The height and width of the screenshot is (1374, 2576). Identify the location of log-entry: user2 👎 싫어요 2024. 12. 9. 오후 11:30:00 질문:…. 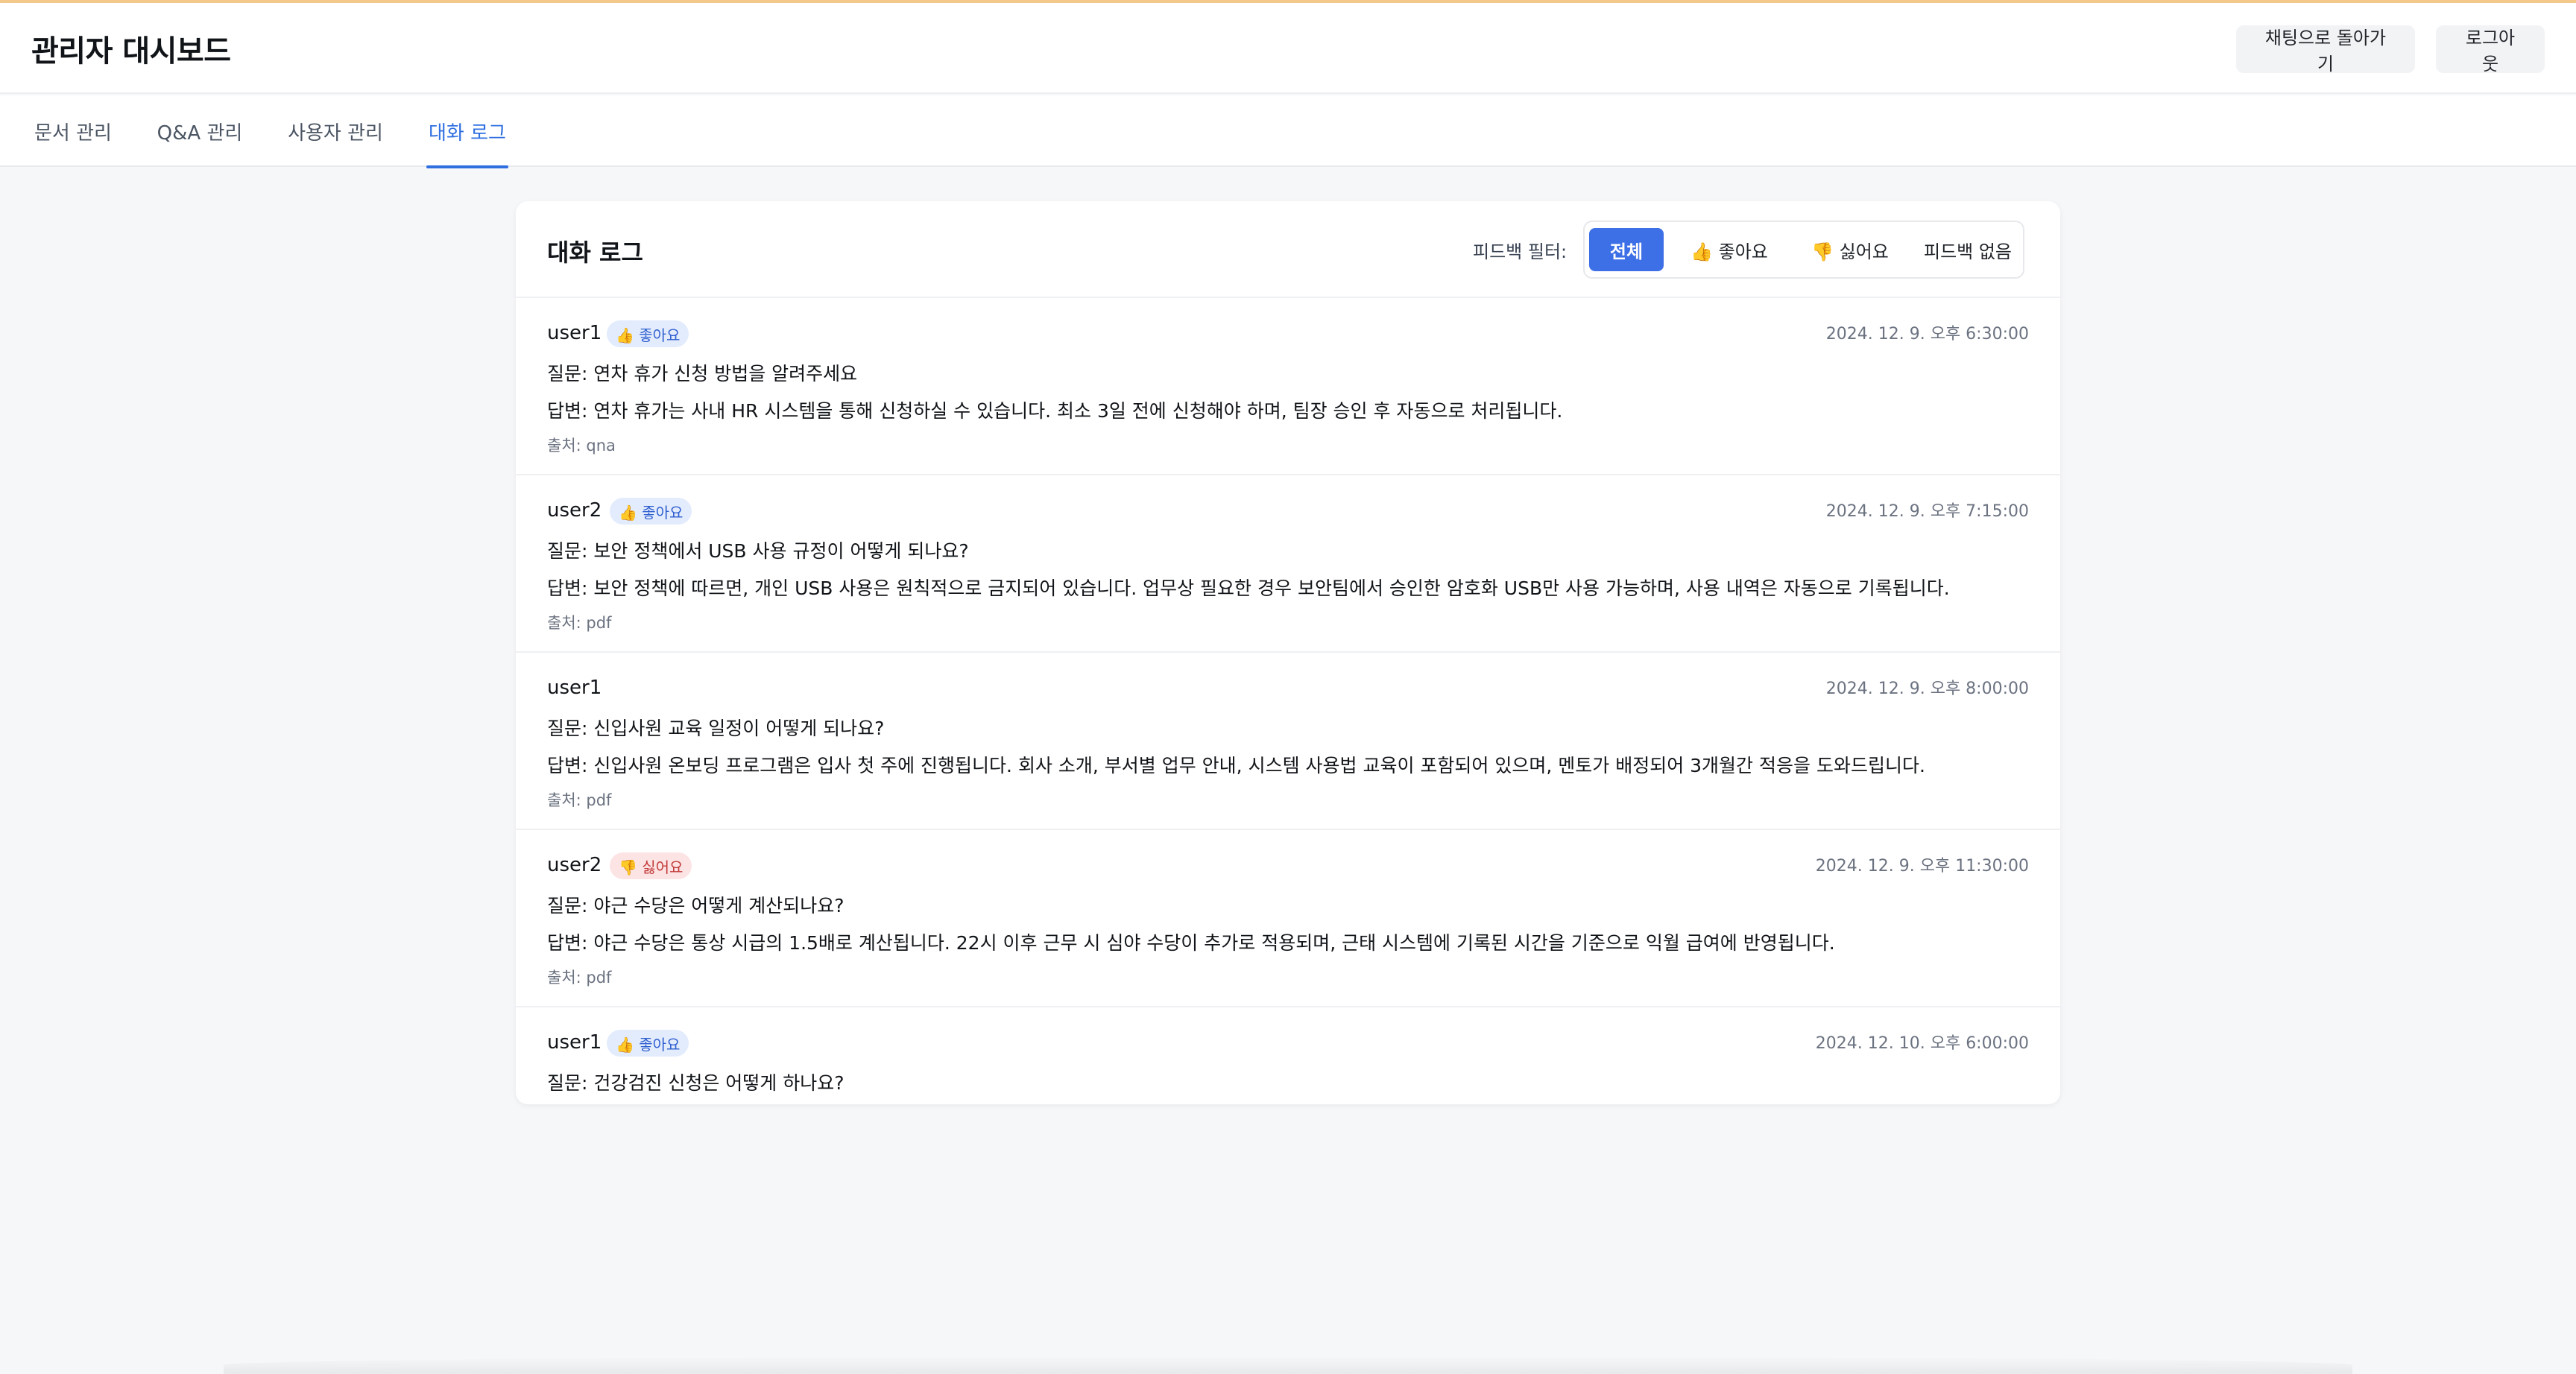
(1288, 918).